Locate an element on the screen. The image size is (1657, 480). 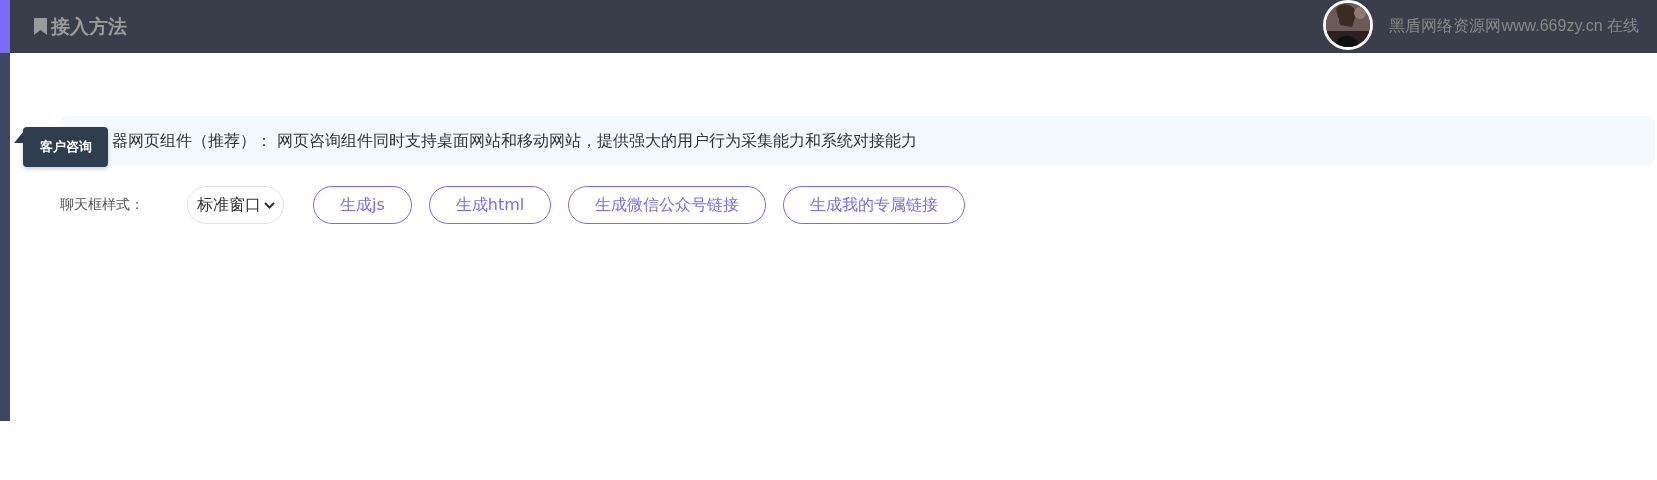
field-label: 聊天框样式： is located at coordinates (102, 205).